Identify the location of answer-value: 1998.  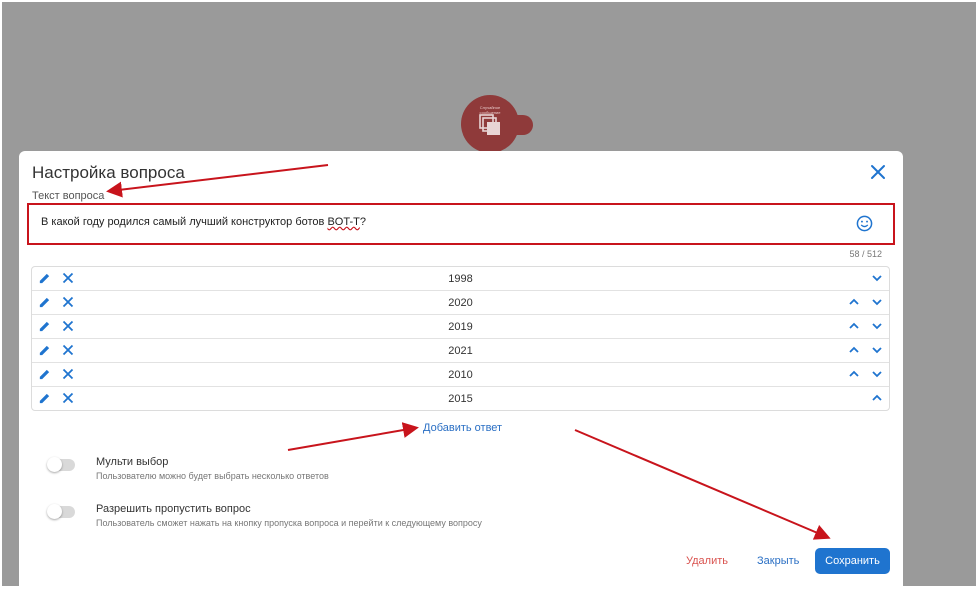
(460, 279).